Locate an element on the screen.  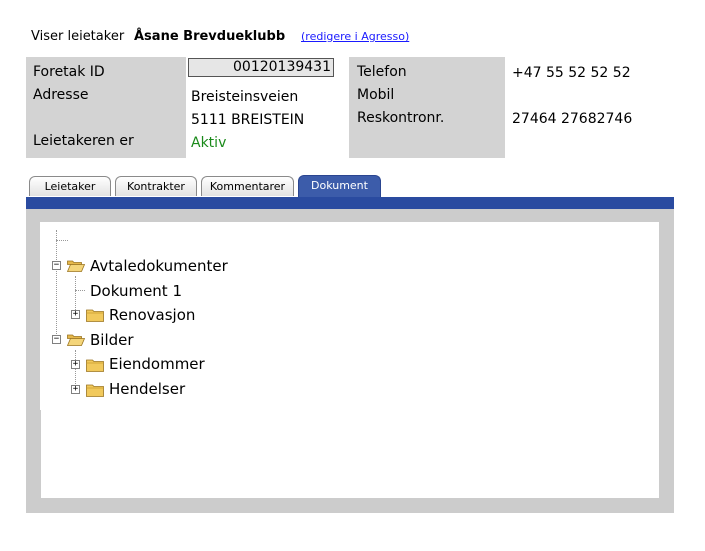
tree-item-dokument-1: Dokument 1 is located at coordinates (136, 291).